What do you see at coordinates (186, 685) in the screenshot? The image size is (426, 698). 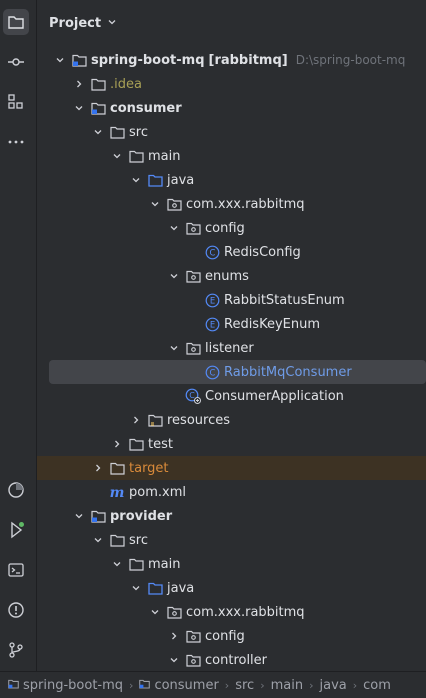 I see `breadcrumb-label: consumer` at bounding box center [186, 685].